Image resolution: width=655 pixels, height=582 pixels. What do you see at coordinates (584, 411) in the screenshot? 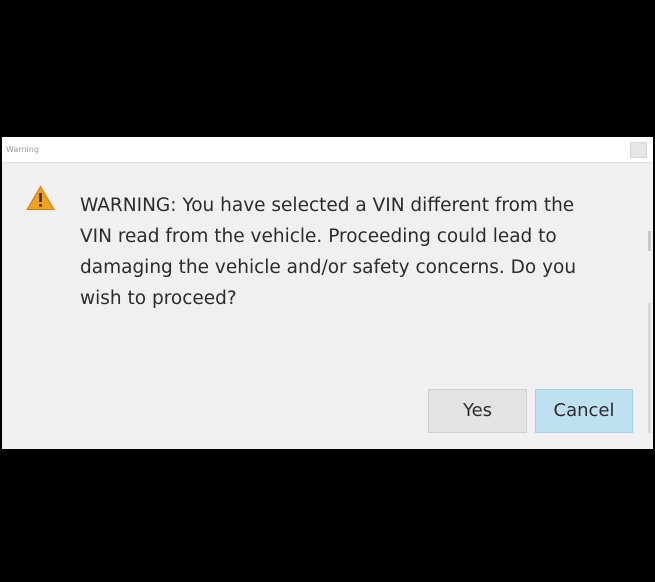
I see `cancel-button: Cancel` at bounding box center [584, 411].